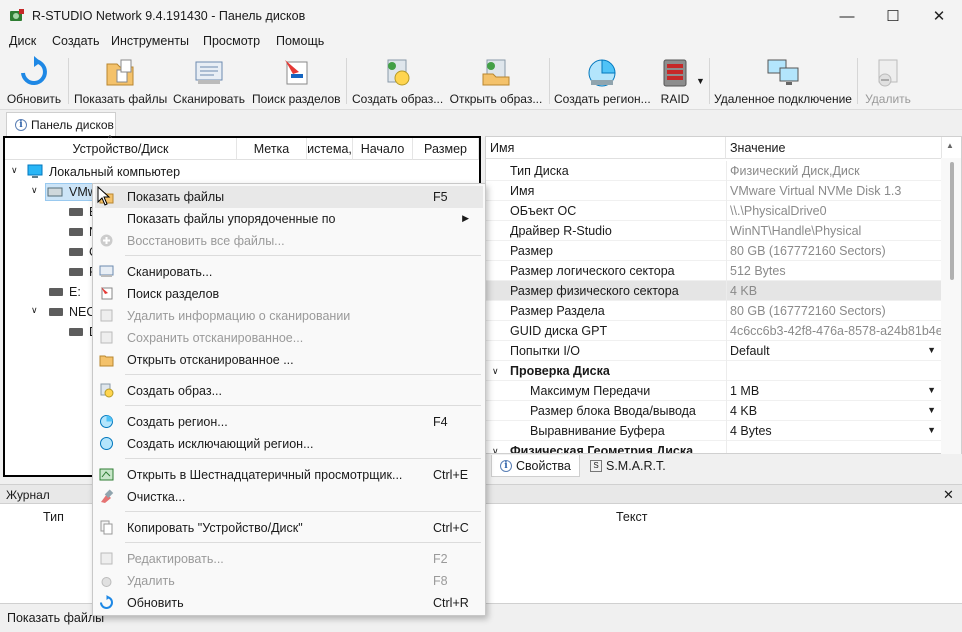 The image size is (962, 632). I want to click on drive-icon, so click(56, 292).